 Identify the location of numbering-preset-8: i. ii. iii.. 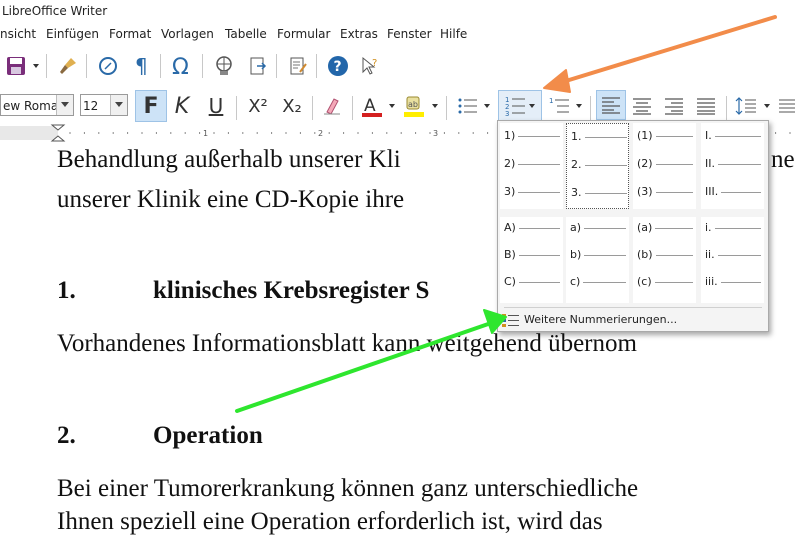
(732, 260).